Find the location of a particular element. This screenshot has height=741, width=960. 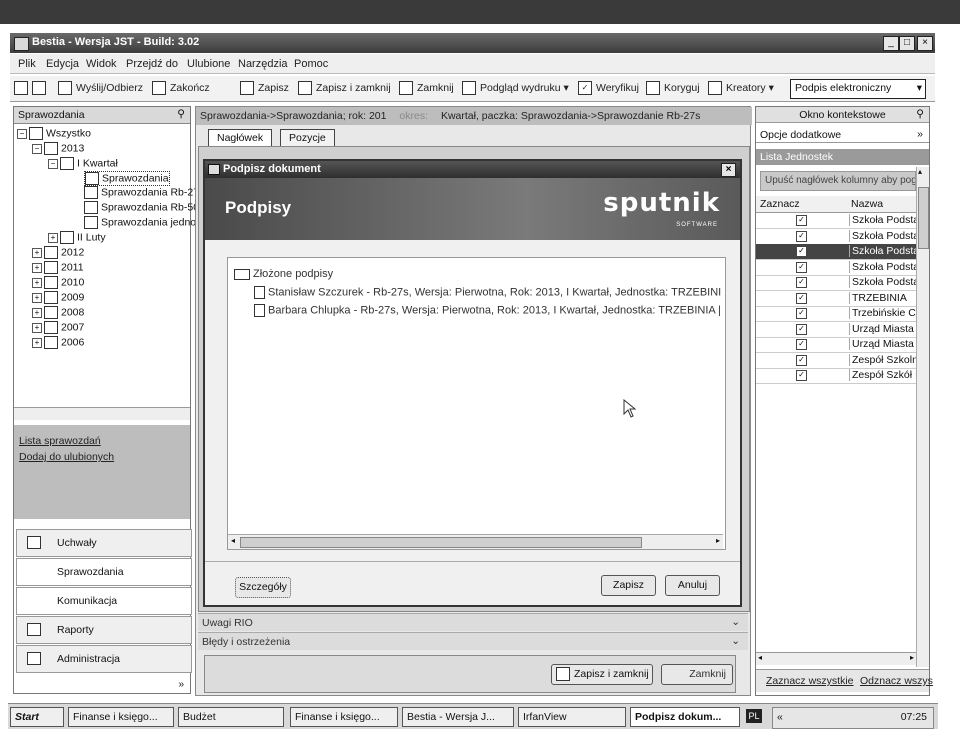

correct-button: Koryguj is located at coordinates (673, 88).